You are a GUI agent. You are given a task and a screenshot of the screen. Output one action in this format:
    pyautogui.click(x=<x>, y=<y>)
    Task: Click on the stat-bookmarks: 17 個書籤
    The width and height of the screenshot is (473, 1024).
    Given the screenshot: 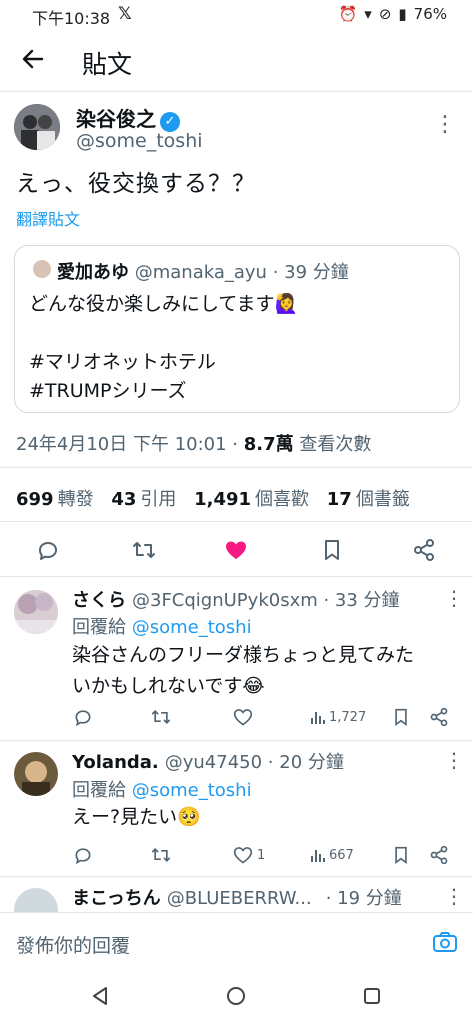 What is the action you would take?
    pyautogui.click(x=368, y=499)
    